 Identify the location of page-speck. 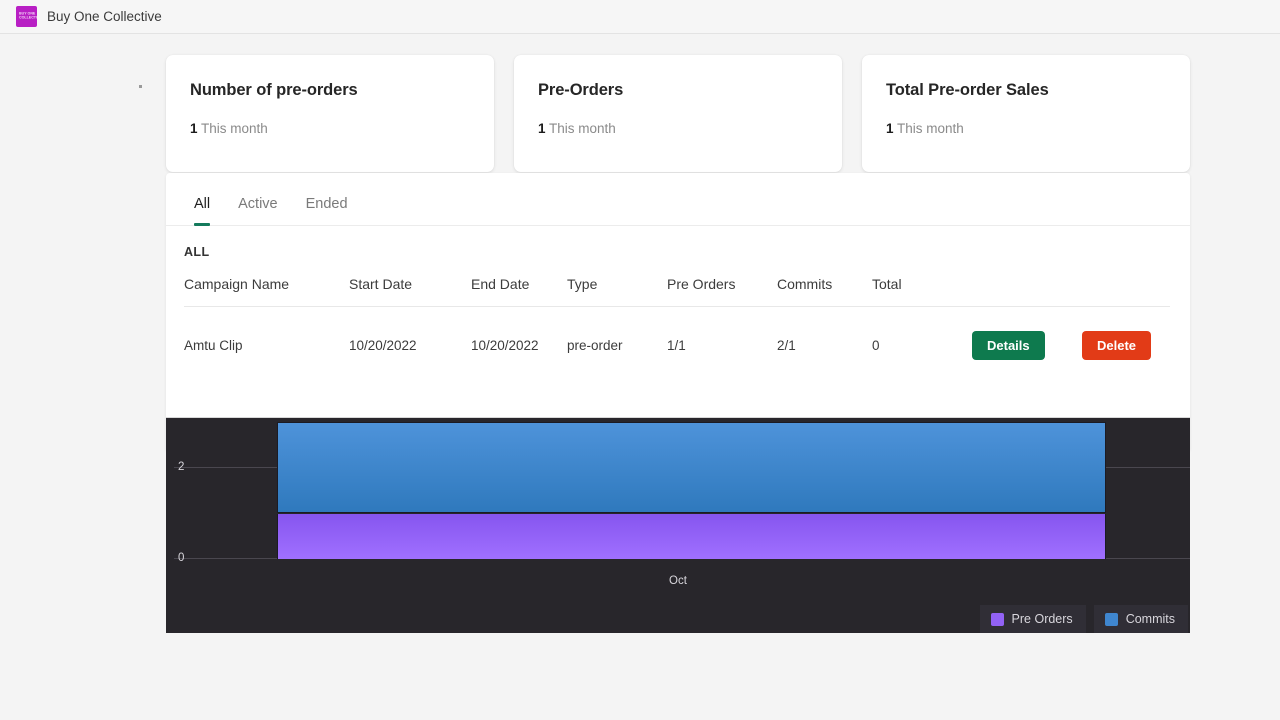
(140, 86).